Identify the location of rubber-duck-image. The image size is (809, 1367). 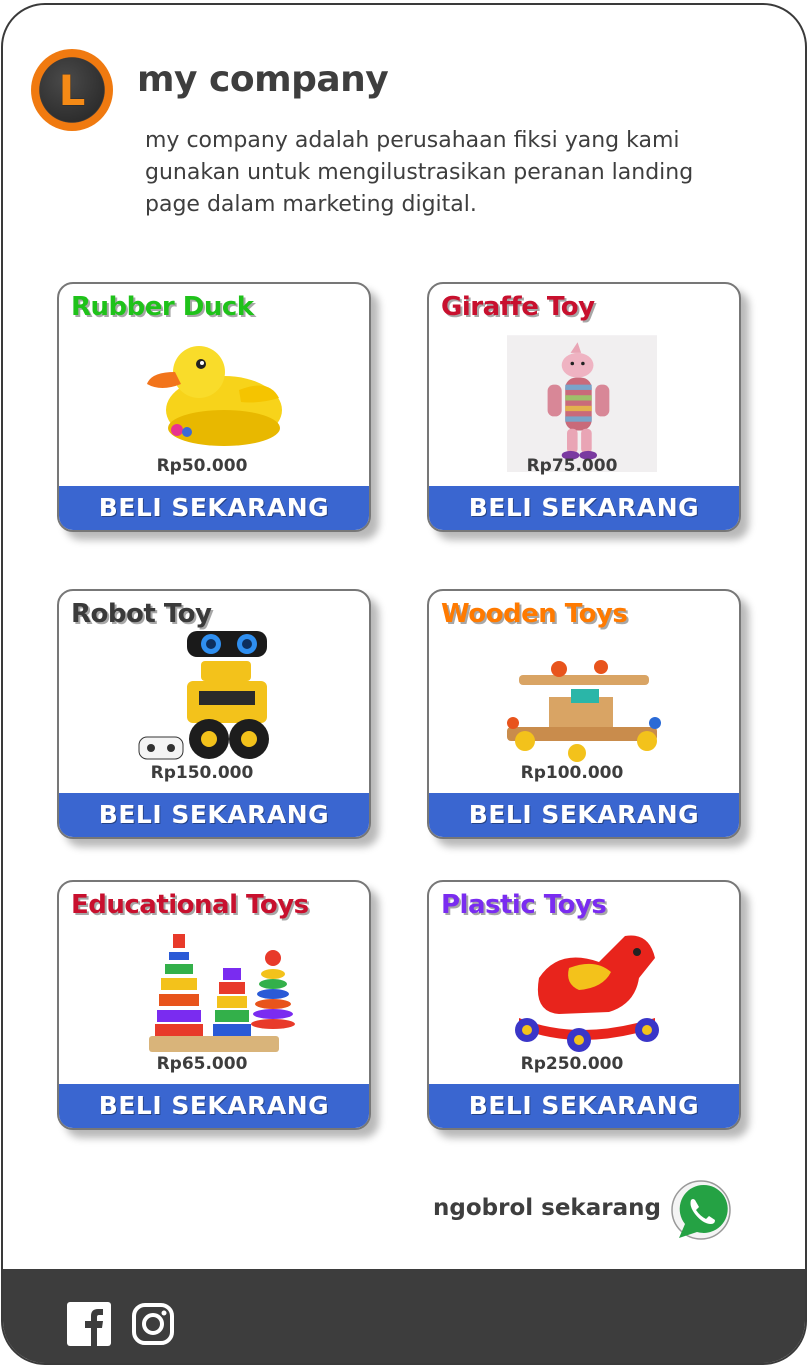
(214, 396).